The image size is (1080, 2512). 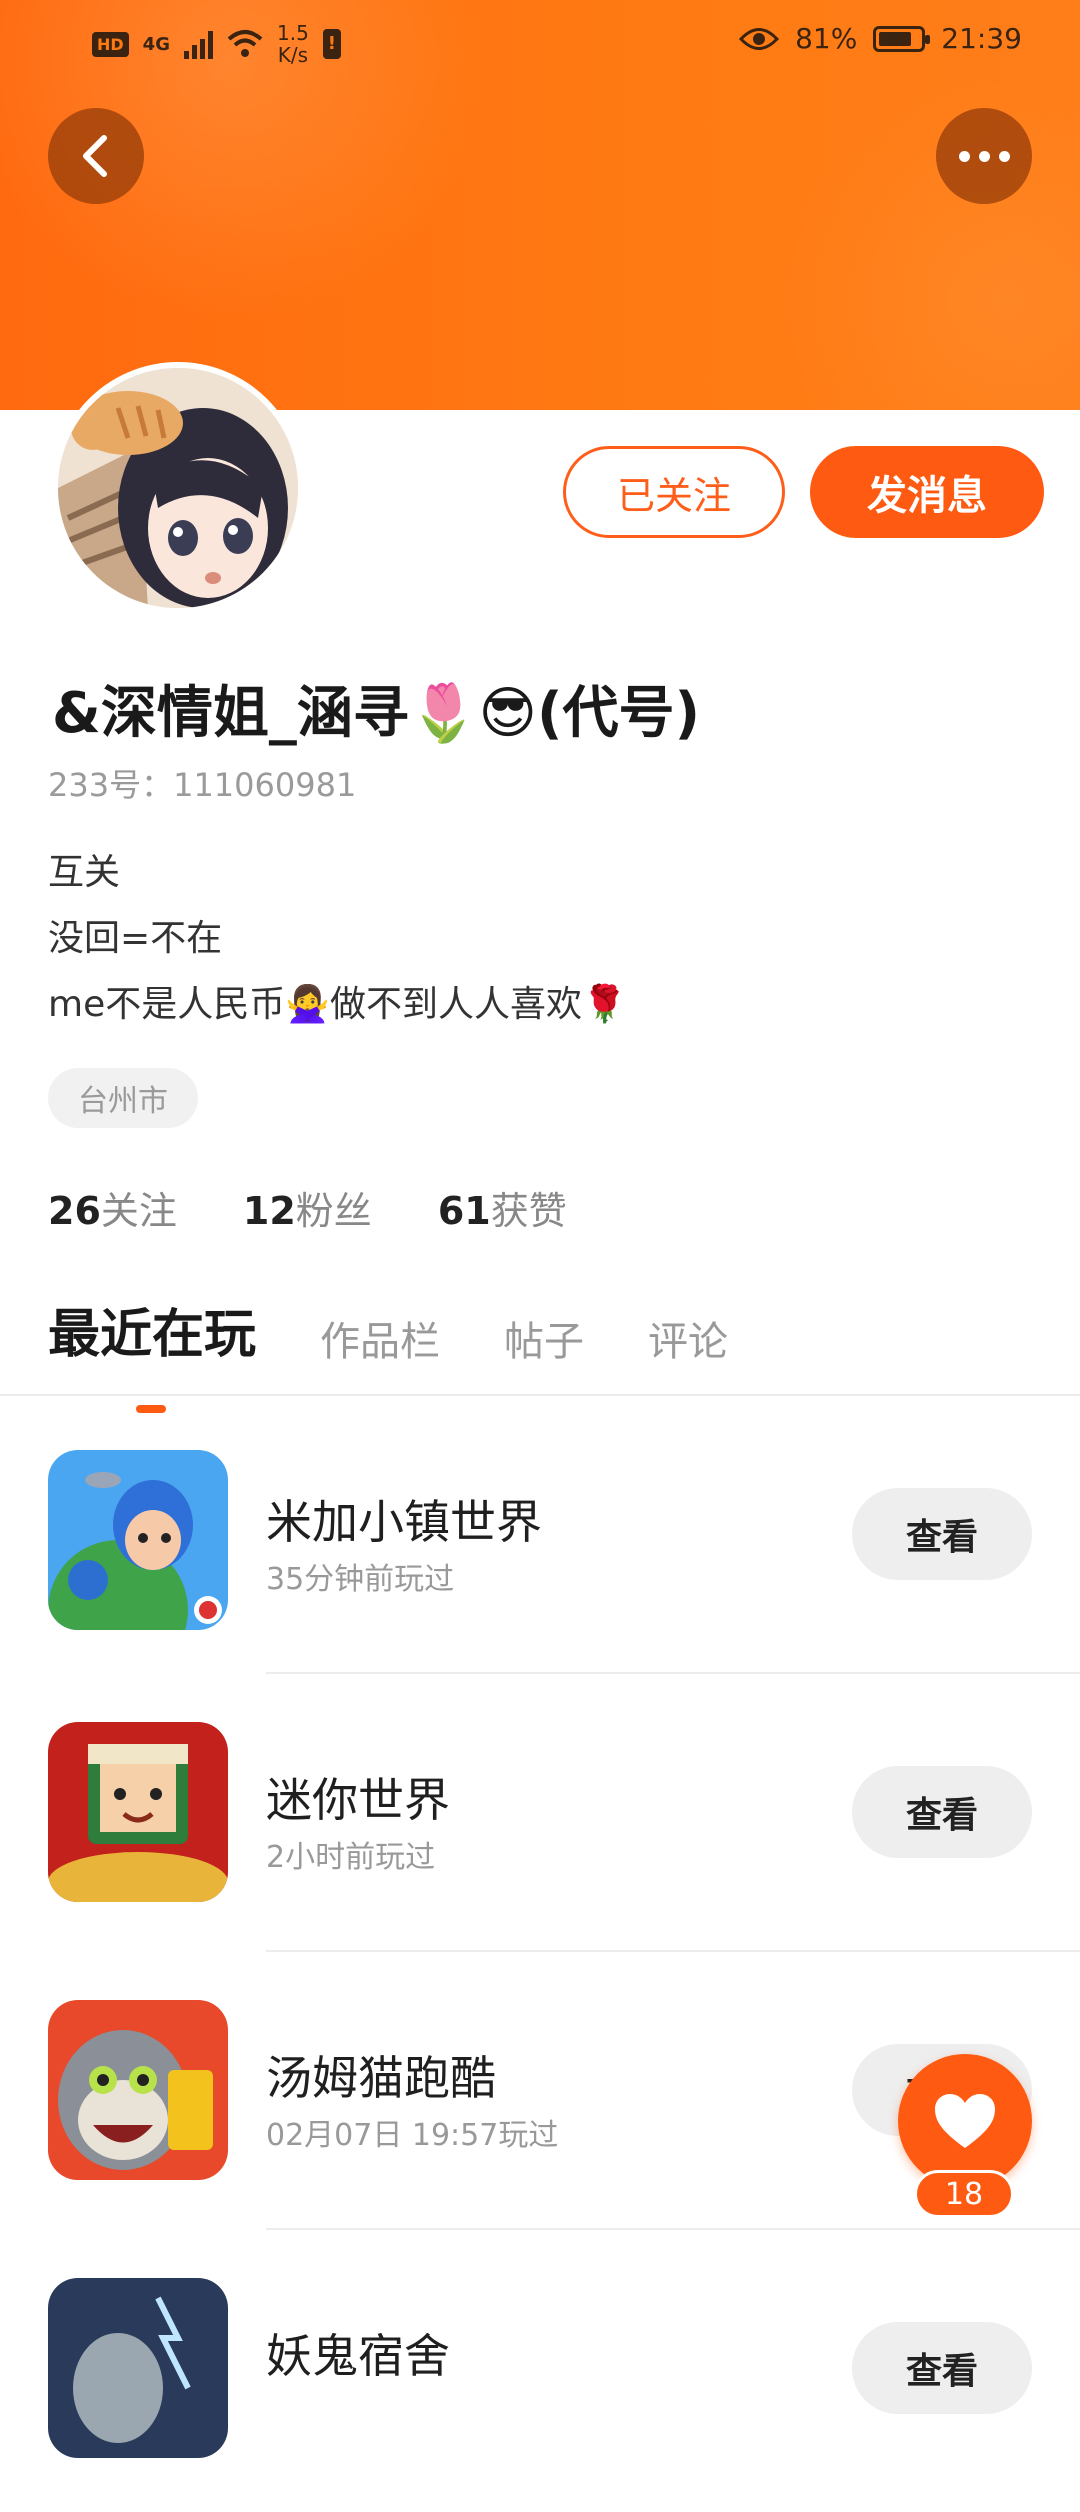 What do you see at coordinates (337, 1004) in the screenshot?
I see `bio-line: me不是人民币🙅‍♀️做不到人人喜欢🌹` at bounding box center [337, 1004].